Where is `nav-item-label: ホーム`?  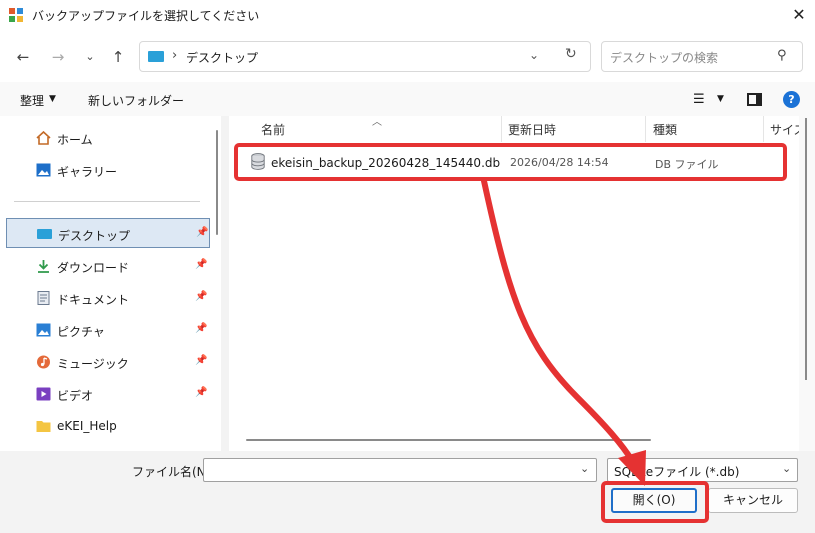
nav-item-label: ホーム is located at coordinates (75, 140).